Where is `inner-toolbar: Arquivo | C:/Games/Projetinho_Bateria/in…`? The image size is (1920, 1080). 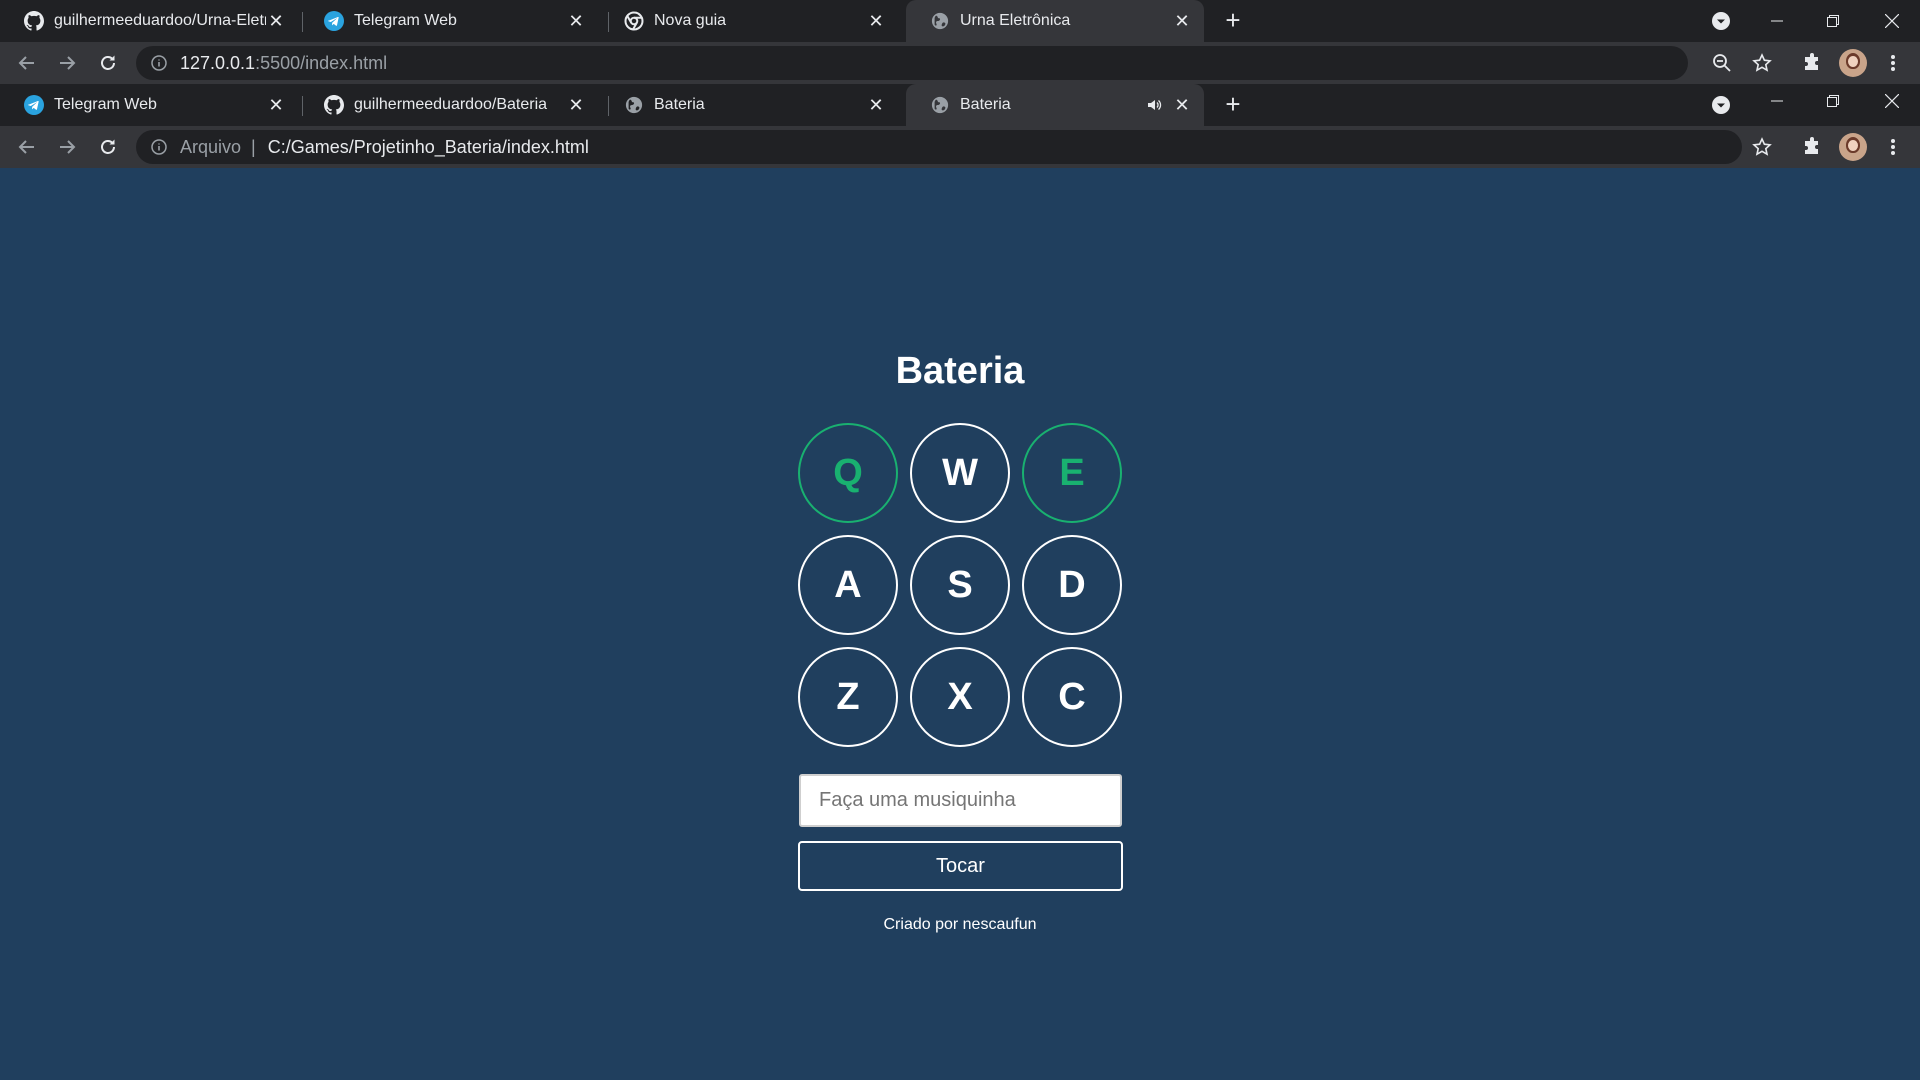 inner-toolbar: Arquivo | C:/Games/Projetinho_Bateria/in… is located at coordinates (960, 147).